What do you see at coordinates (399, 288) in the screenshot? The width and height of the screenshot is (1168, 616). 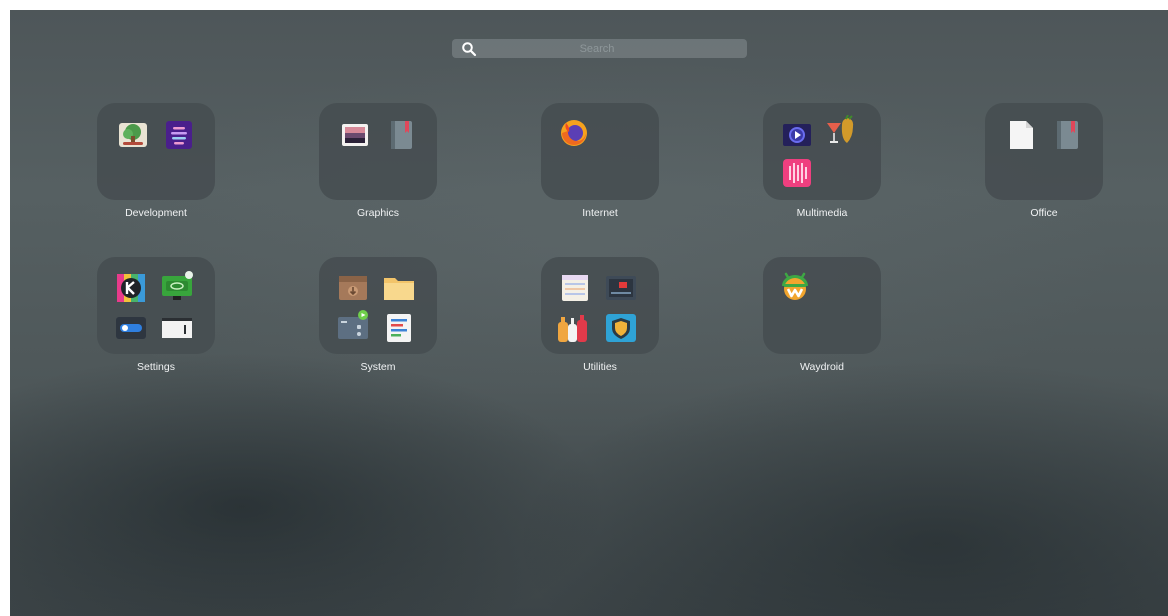 I see `folder-icon` at bounding box center [399, 288].